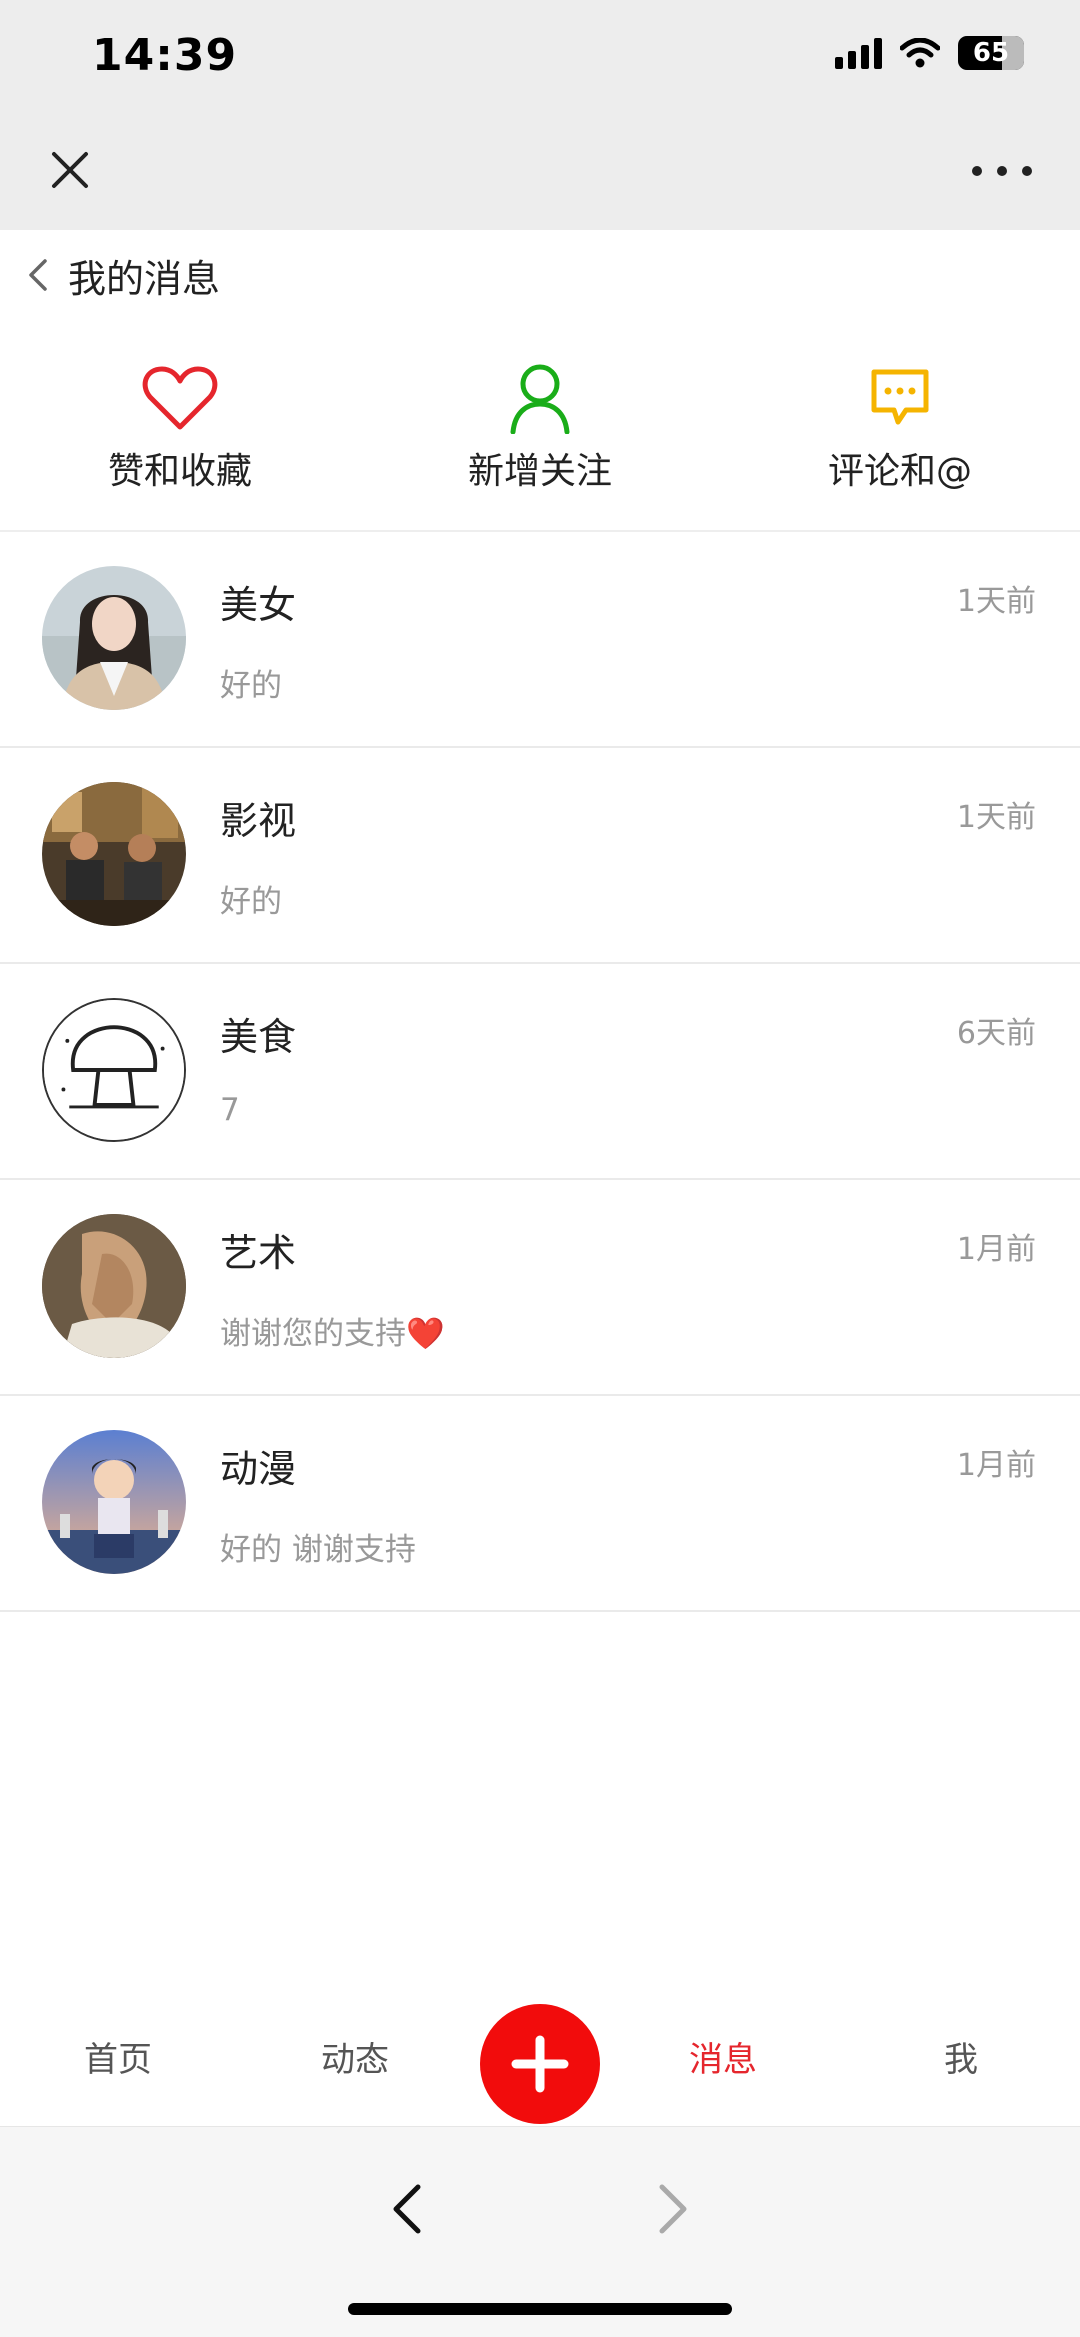  Describe the element at coordinates (996, 1033) in the screenshot. I see `message-time: 6天前` at that location.